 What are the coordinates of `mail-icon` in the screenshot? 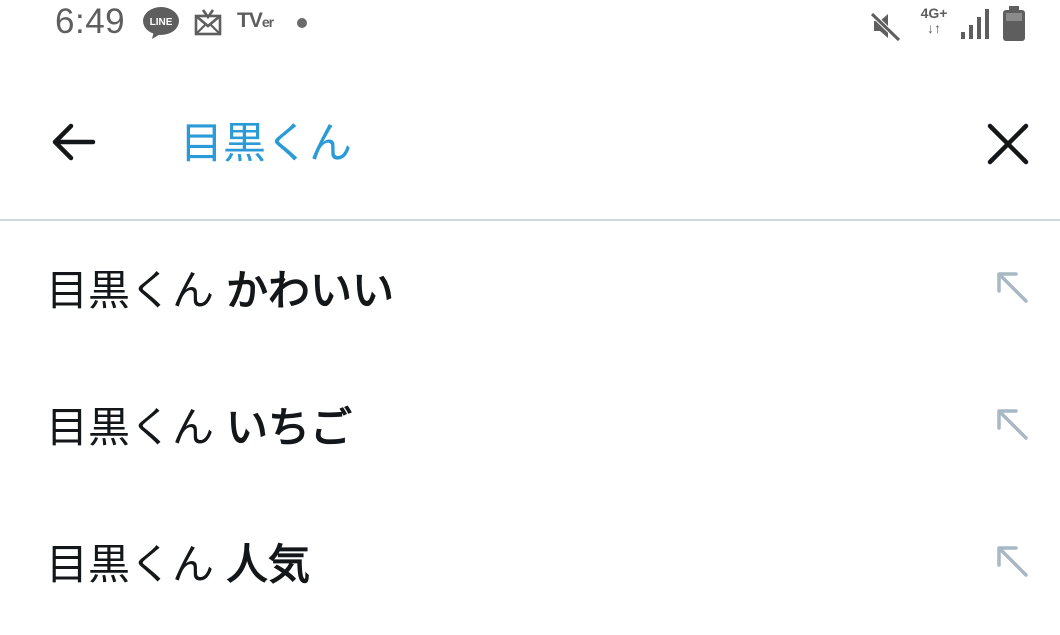 It's located at (208, 22).